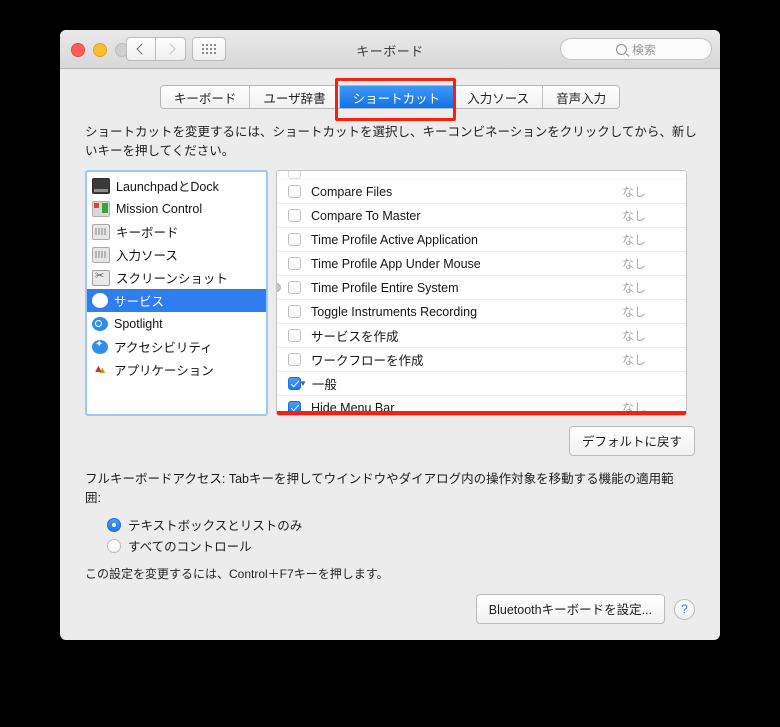  I want to click on category-label: キーボード, so click(147, 233).